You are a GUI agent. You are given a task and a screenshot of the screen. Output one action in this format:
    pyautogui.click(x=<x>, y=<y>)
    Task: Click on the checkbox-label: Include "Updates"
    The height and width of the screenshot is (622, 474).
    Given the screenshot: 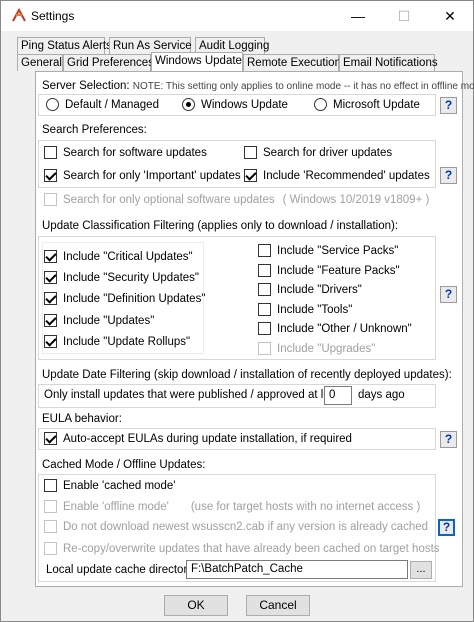 What is the action you would take?
    pyautogui.click(x=109, y=320)
    